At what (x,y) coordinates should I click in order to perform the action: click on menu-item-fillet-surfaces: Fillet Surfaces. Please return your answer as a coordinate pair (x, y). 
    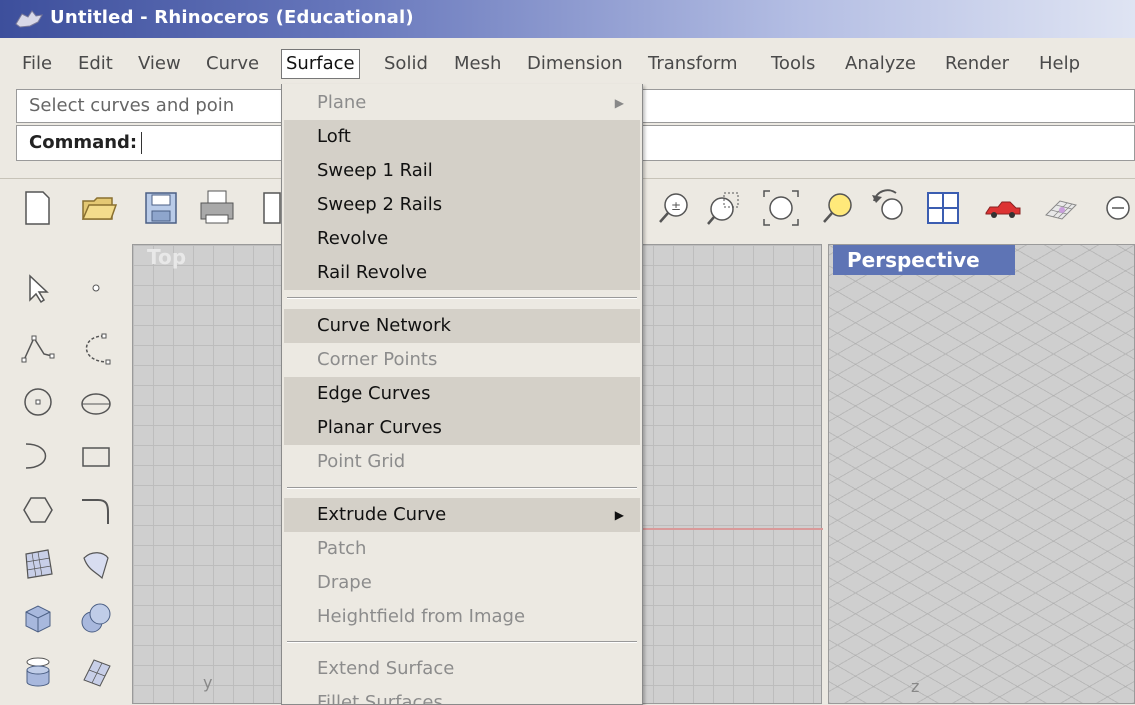
    Looking at the image, I should click on (462, 695).